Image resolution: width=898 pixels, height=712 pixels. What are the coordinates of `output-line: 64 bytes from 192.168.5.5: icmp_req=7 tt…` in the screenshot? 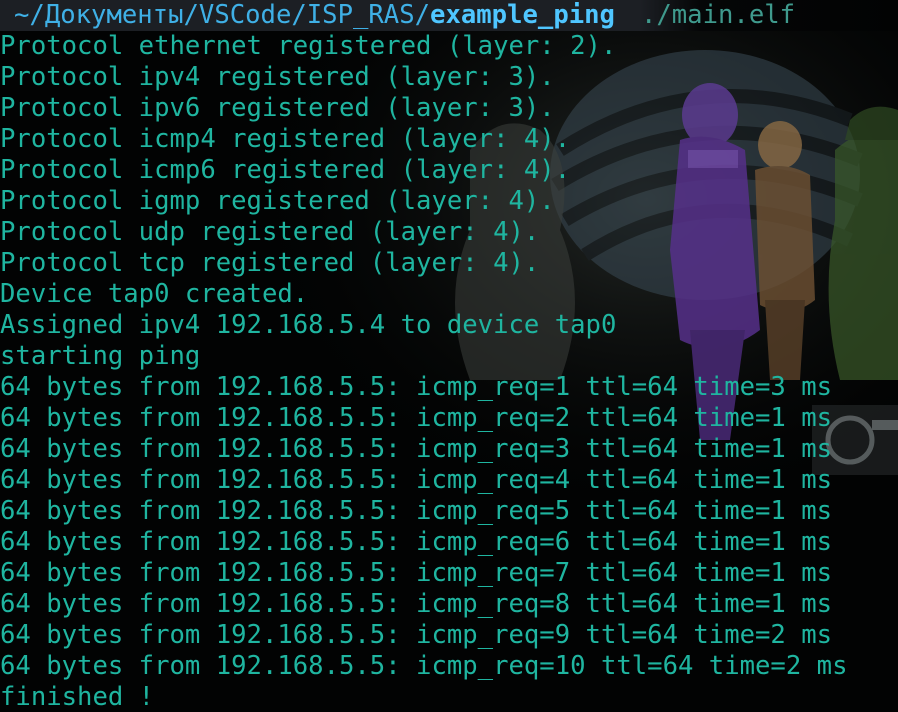 It's located at (416, 573).